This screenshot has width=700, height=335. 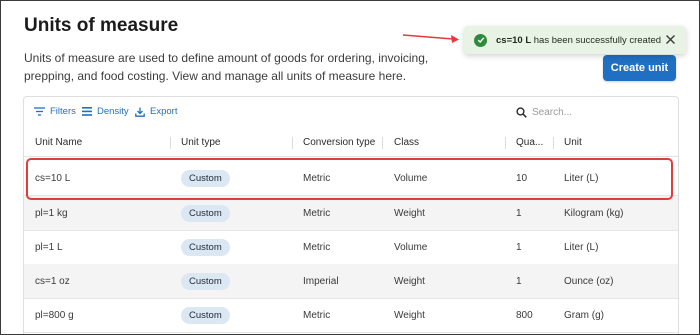 What do you see at coordinates (589, 281) in the screenshot?
I see `cell-unit: Ounce (oz)` at bounding box center [589, 281].